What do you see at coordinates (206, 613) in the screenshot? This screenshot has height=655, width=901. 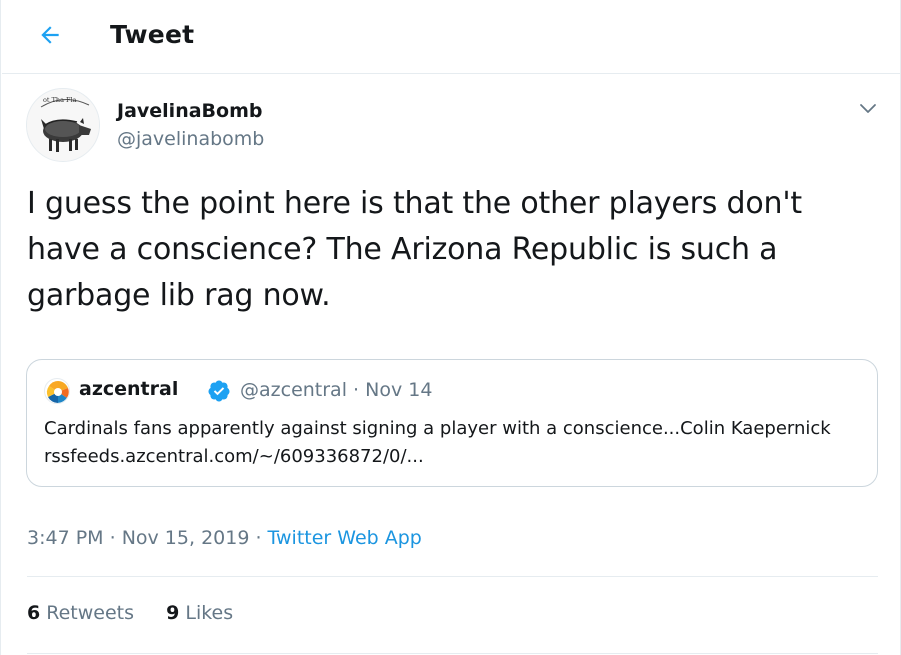 I see `likes-label: Likes` at bounding box center [206, 613].